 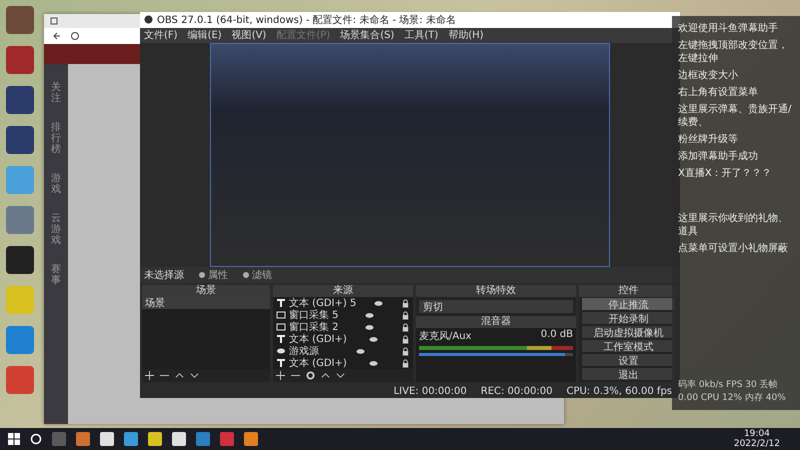 I want to click on scene-item: 场景, so click(x=206, y=303).